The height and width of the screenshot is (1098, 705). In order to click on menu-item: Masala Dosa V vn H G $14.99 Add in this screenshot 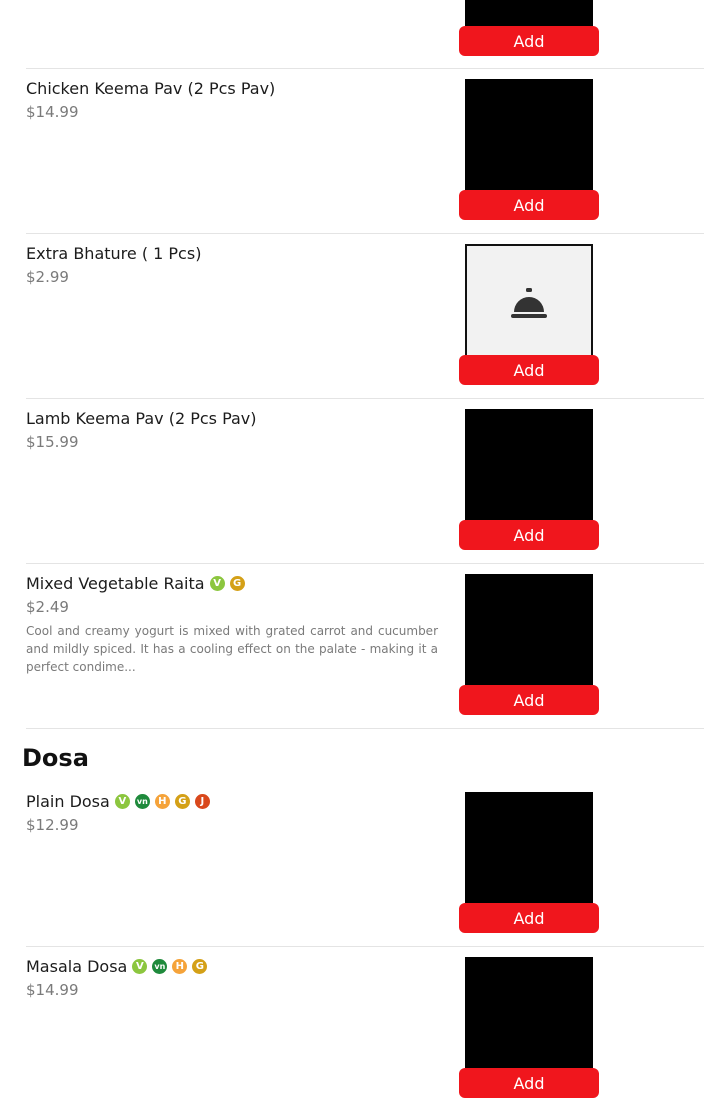, I will do `click(365, 1022)`.